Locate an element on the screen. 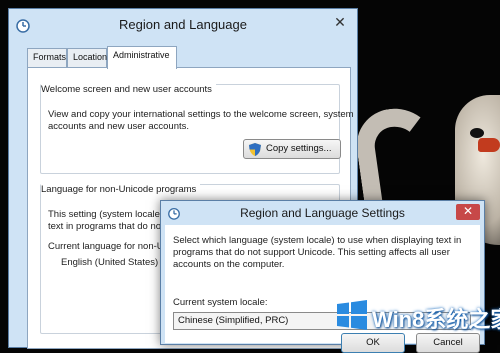 Image resolution: width=500 pixels, height=353 pixels. current-language-label: Current language for non-Unic is located at coordinates (112, 246).